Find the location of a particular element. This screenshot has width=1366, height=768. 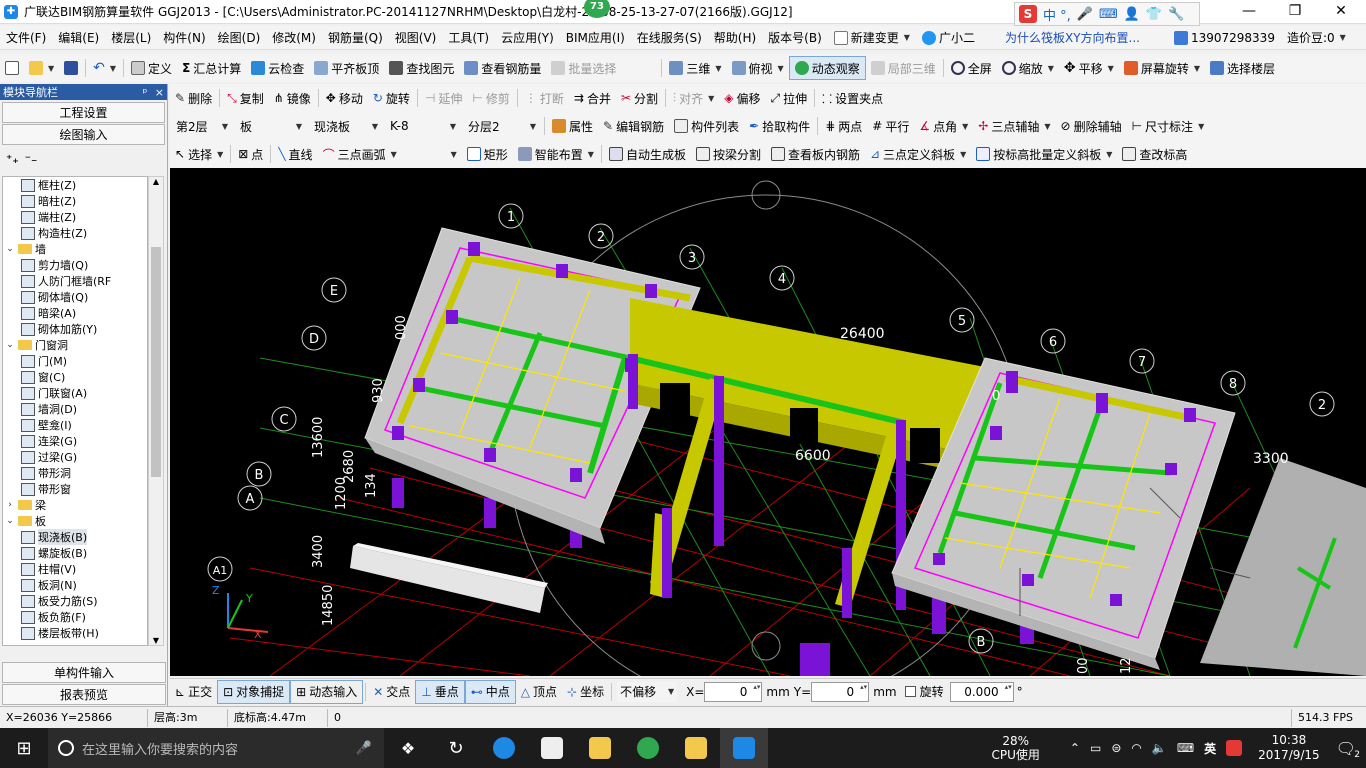

menu-file: 文件(F) is located at coordinates (26, 37).